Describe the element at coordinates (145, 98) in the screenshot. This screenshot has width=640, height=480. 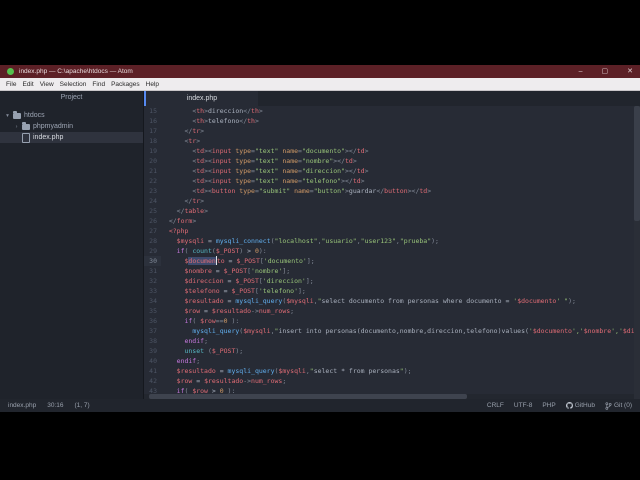
I see `active-pane-accent` at that location.